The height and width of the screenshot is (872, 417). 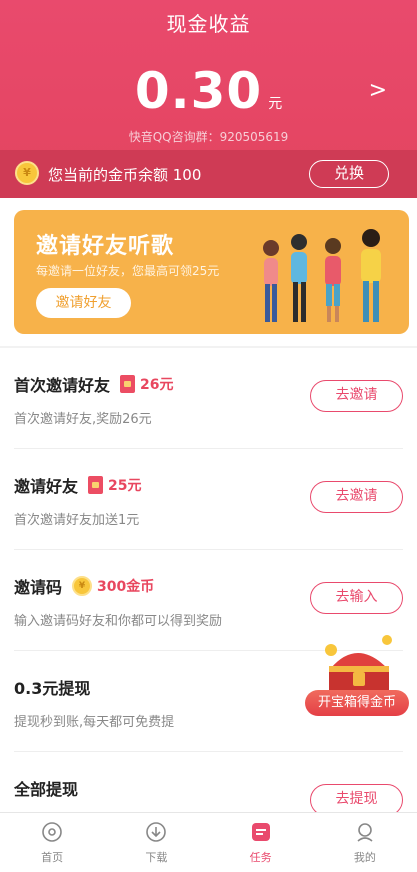 I want to click on task-description: 输入邀请码好友和你都可以得到奖励, so click(x=118, y=621).